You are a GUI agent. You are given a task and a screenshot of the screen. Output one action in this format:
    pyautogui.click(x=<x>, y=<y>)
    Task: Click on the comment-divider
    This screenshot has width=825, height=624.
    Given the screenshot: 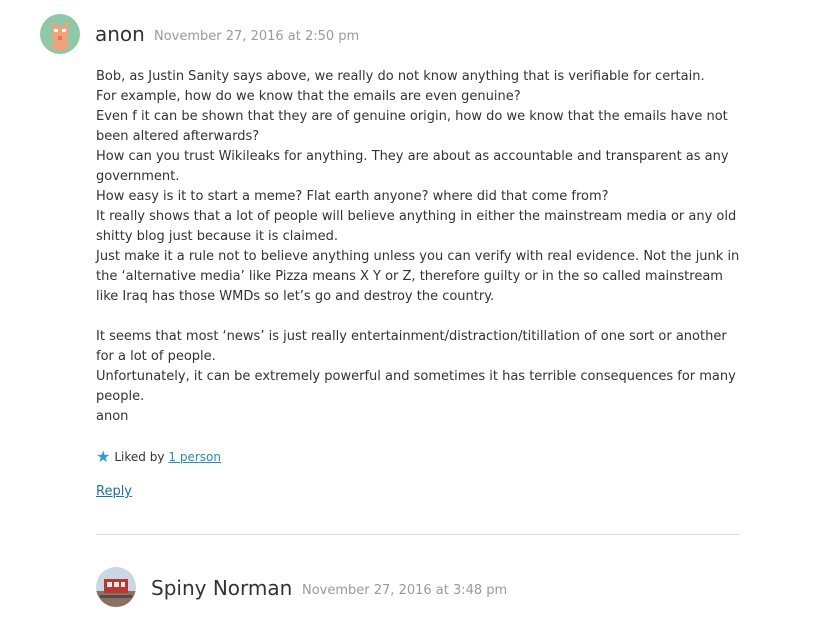 What is the action you would take?
    pyautogui.click(x=418, y=534)
    